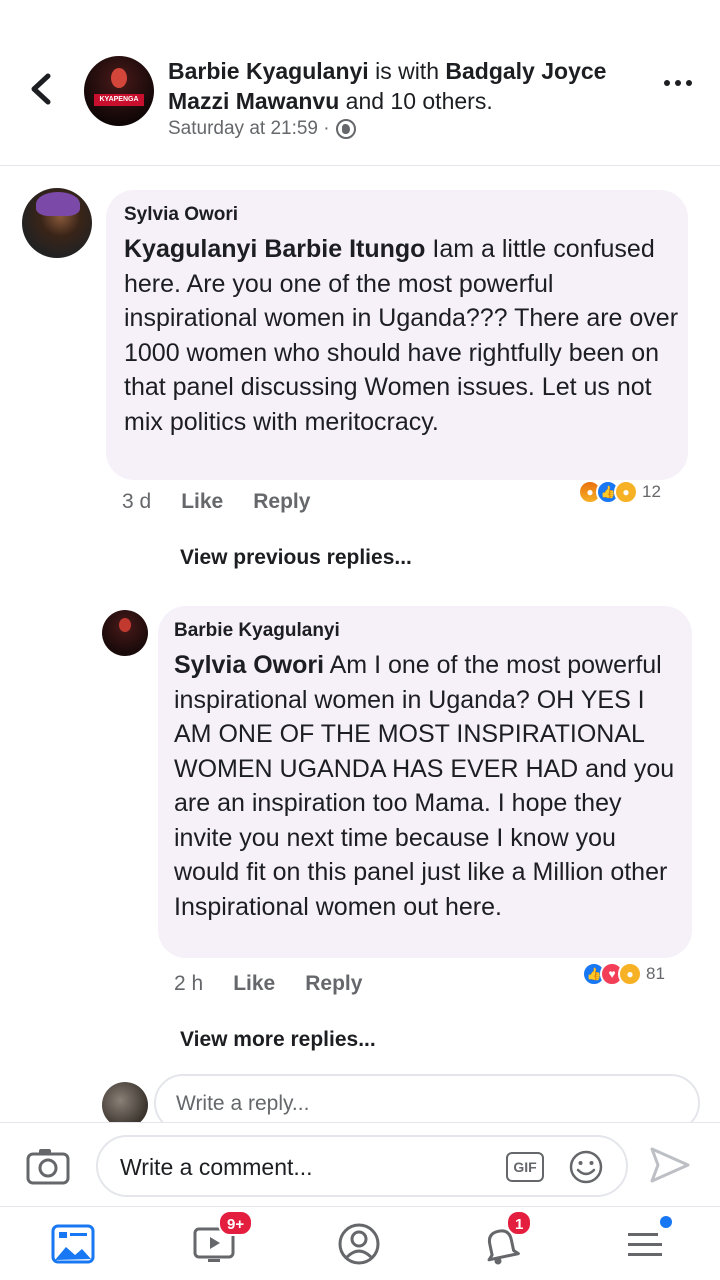 Image resolution: width=720 pixels, height=1280 pixels. Describe the element at coordinates (670, 1165) in the screenshot. I see `send-icon` at that location.